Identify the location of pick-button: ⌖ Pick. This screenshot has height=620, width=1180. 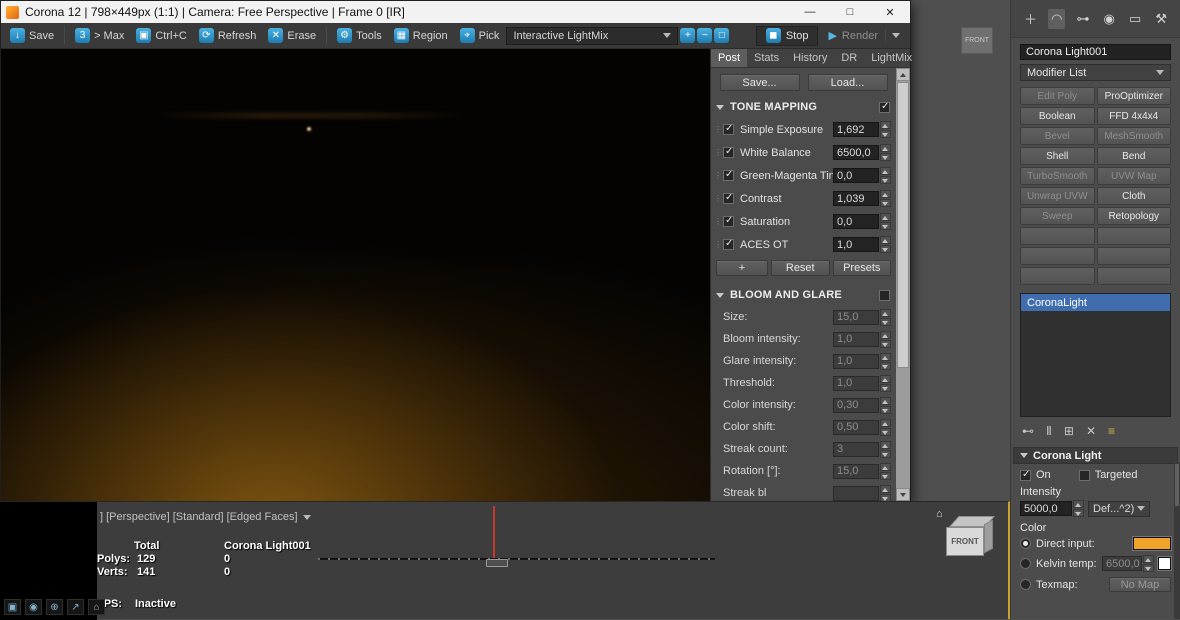
(480, 35).